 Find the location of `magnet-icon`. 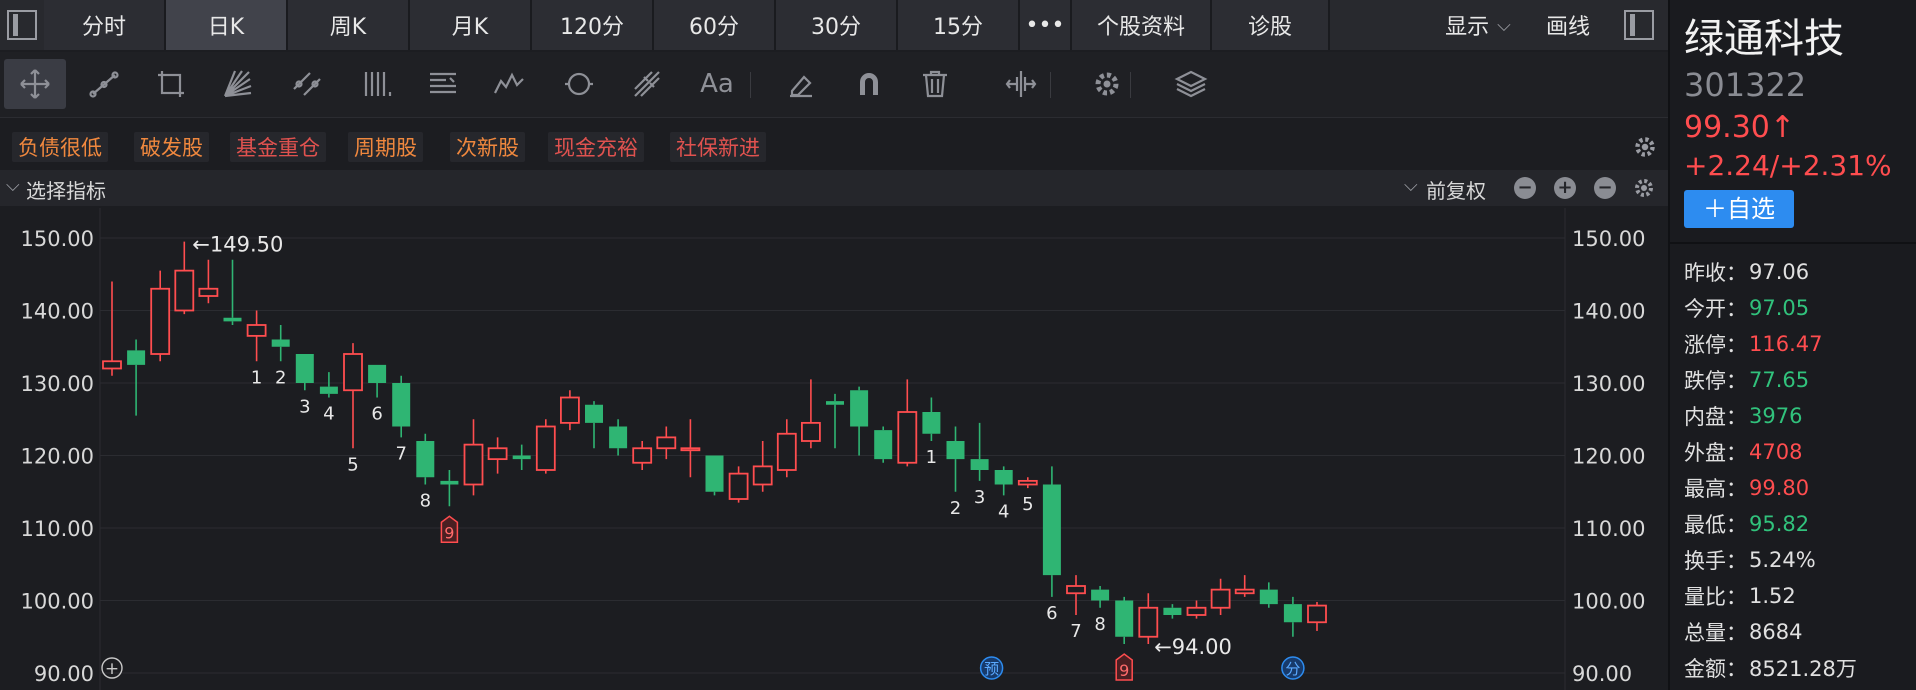

magnet-icon is located at coordinates (869, 84).